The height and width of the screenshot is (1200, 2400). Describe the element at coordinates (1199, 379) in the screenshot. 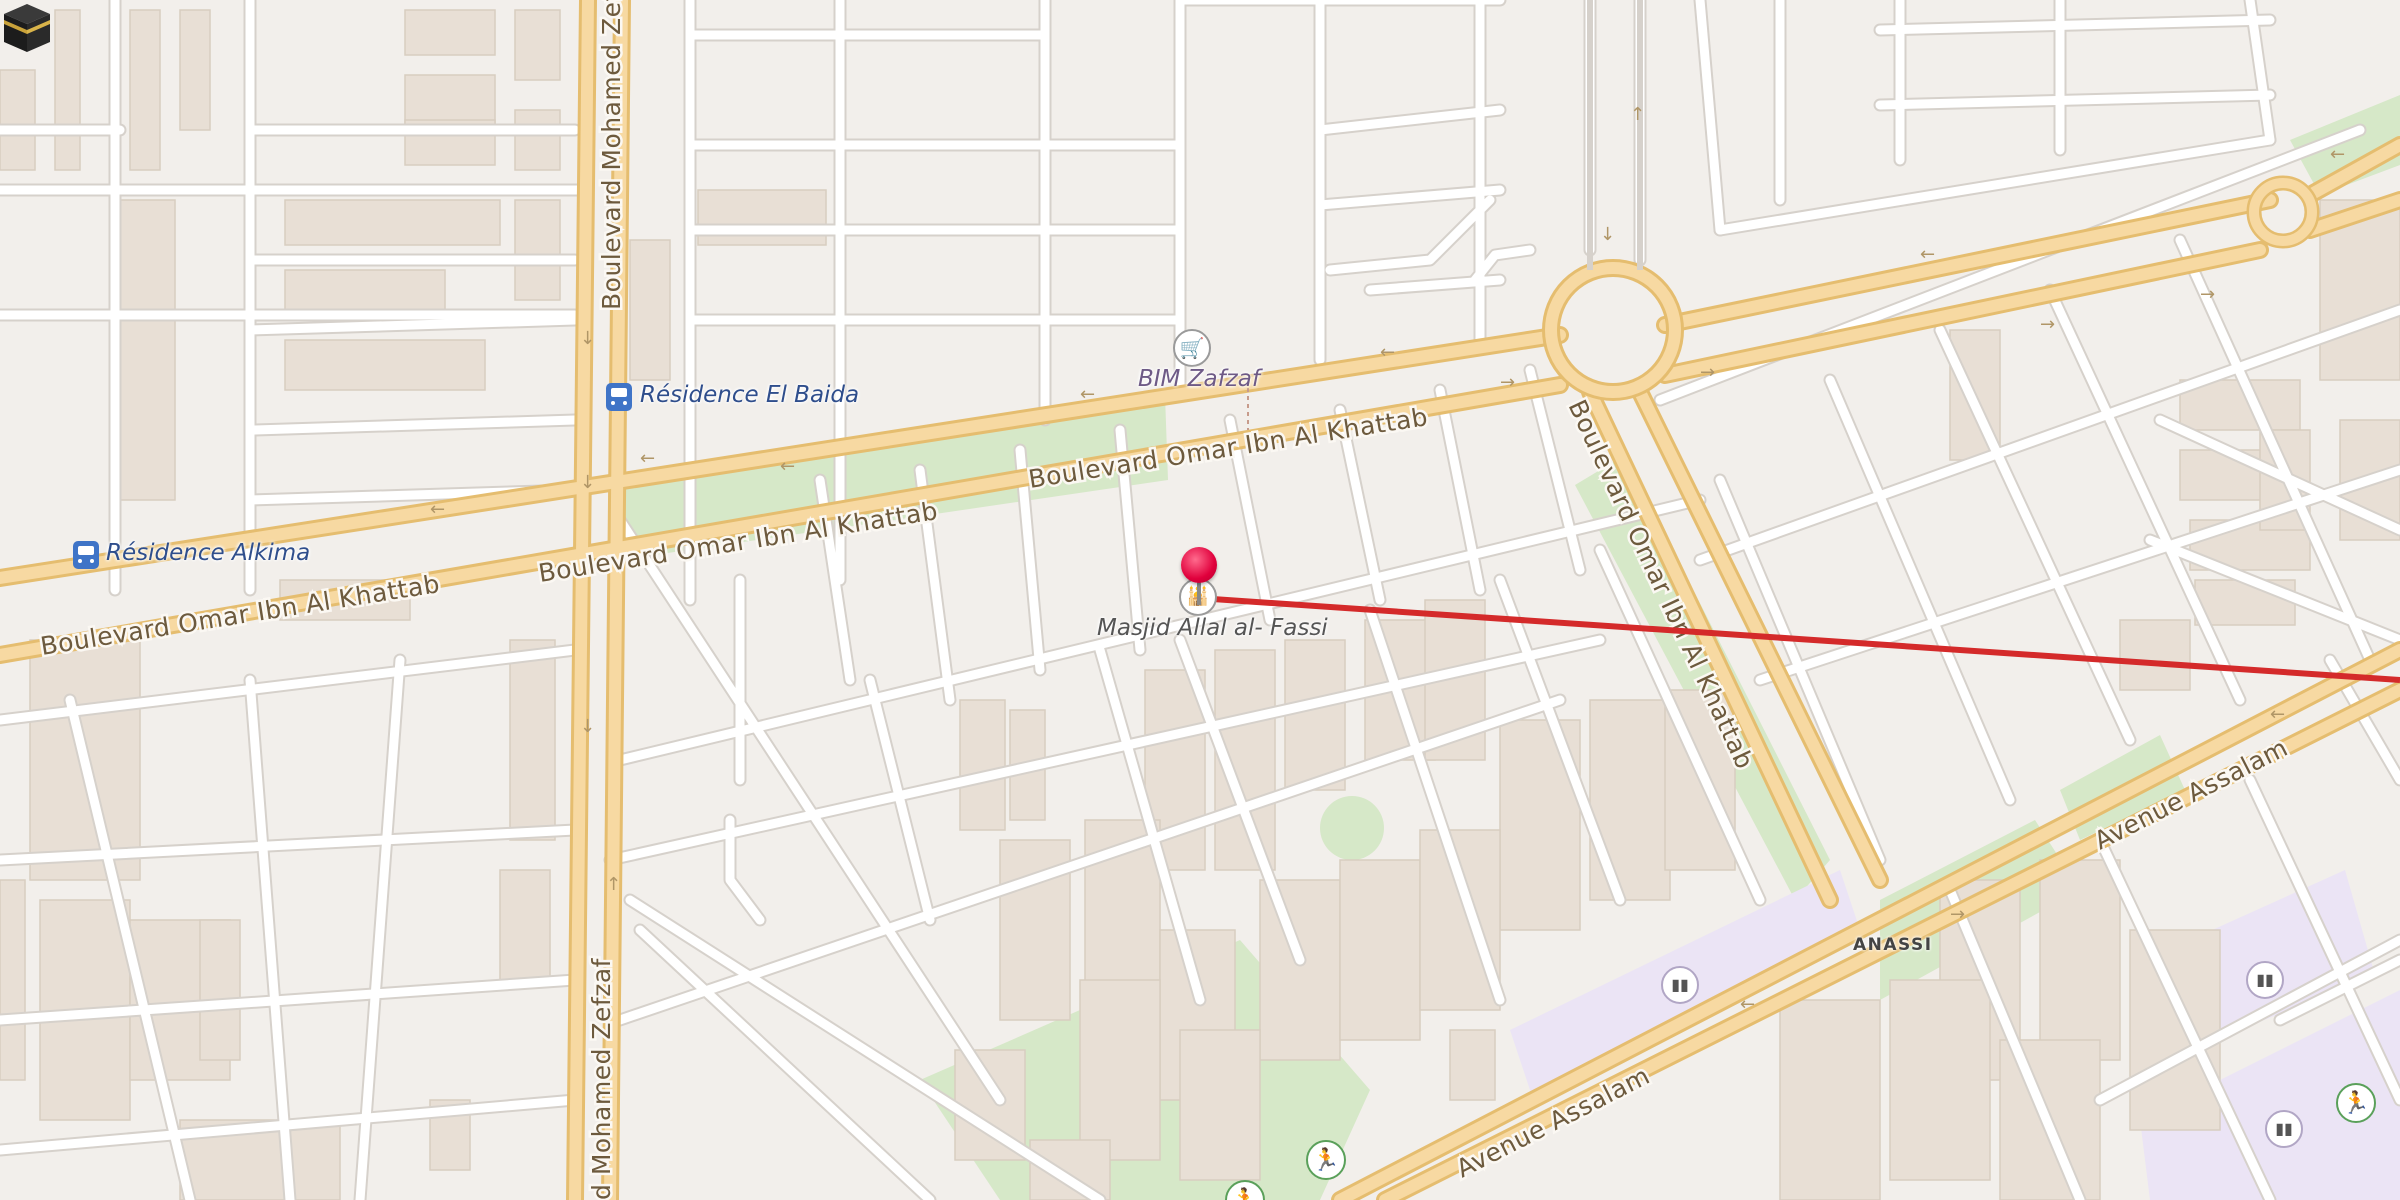

I see `poi-label-bim-zafzaf: BIM Zafzaf` at that location.